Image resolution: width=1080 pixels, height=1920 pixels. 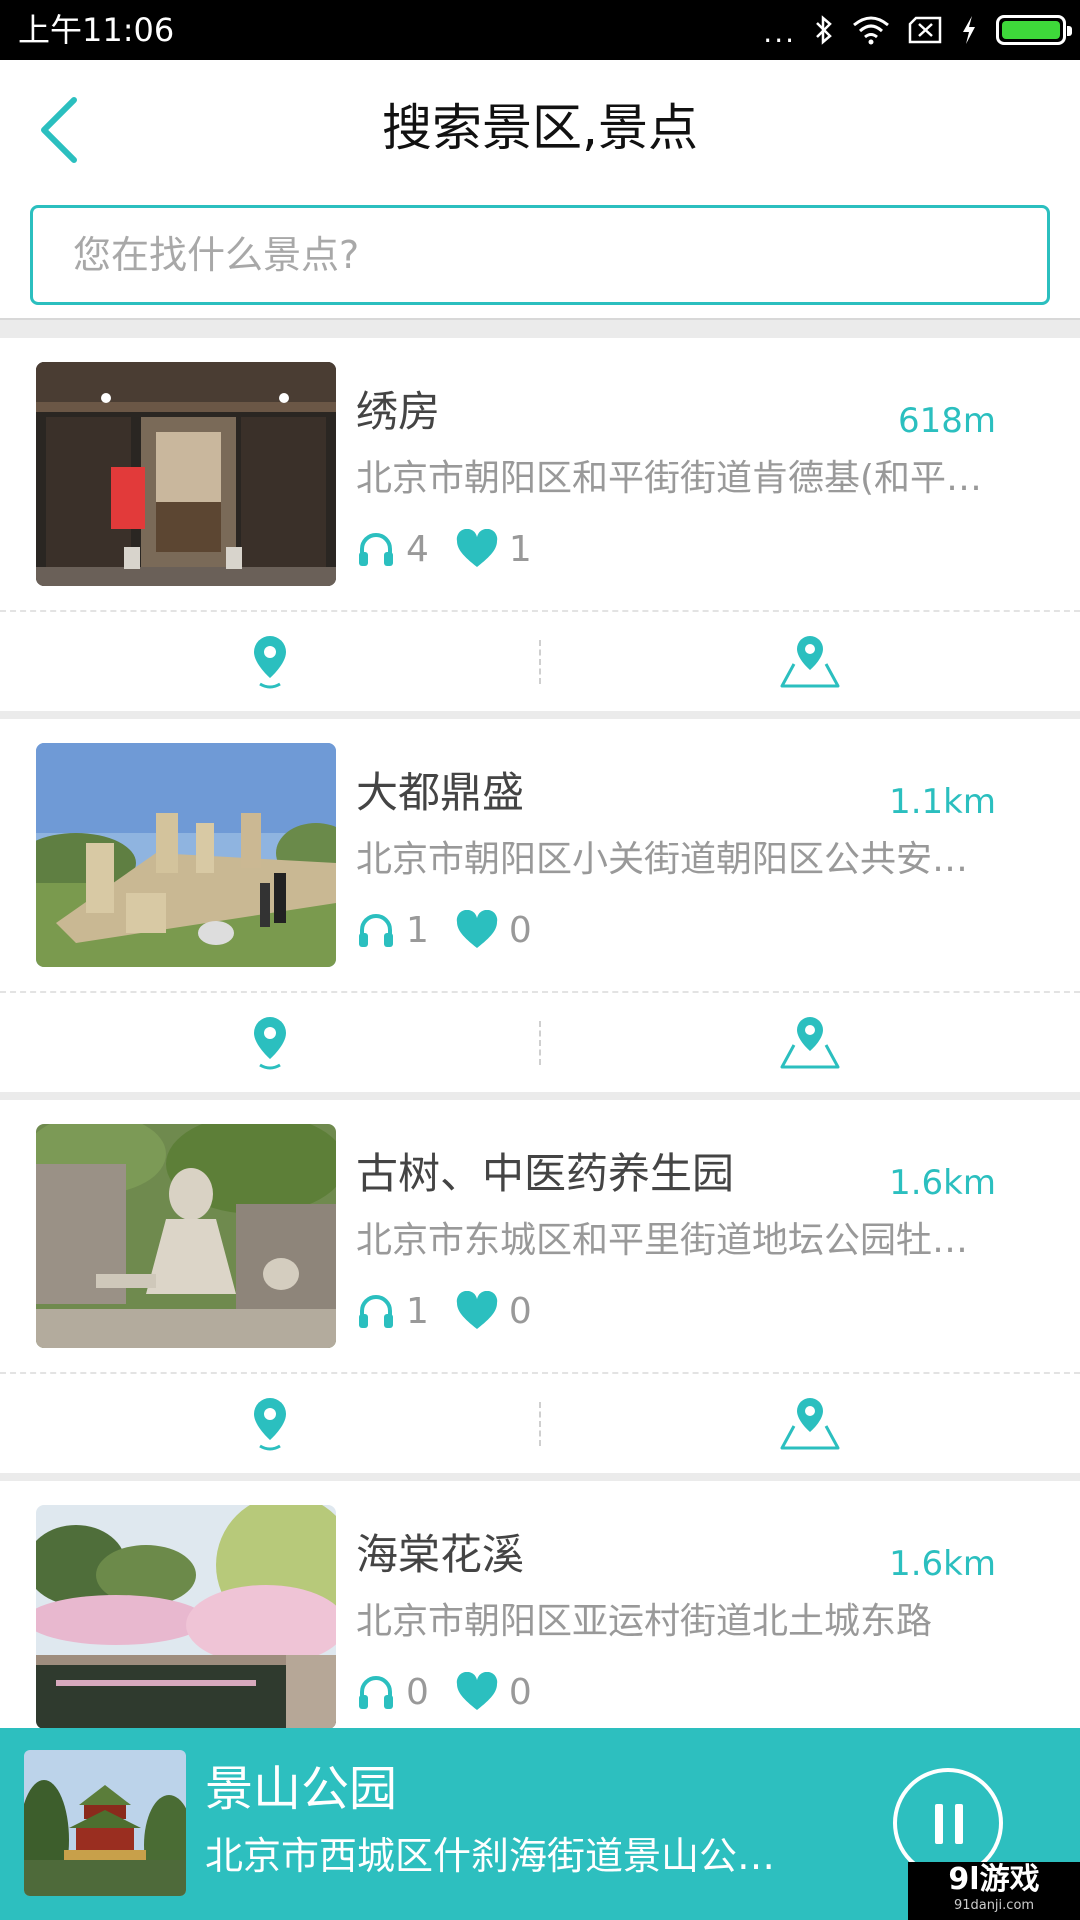 What do you see at coordinates (96, 30) in the screenshot?
I see `status-time: 上午11:06` at bounding box center [96, 30].